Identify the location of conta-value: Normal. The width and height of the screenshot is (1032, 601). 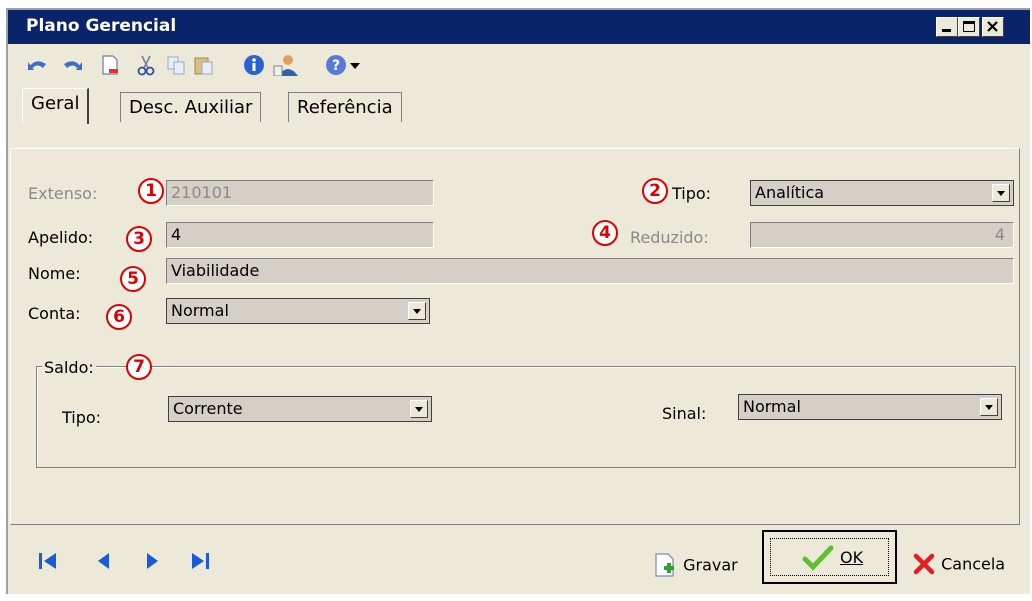
(200, 310).